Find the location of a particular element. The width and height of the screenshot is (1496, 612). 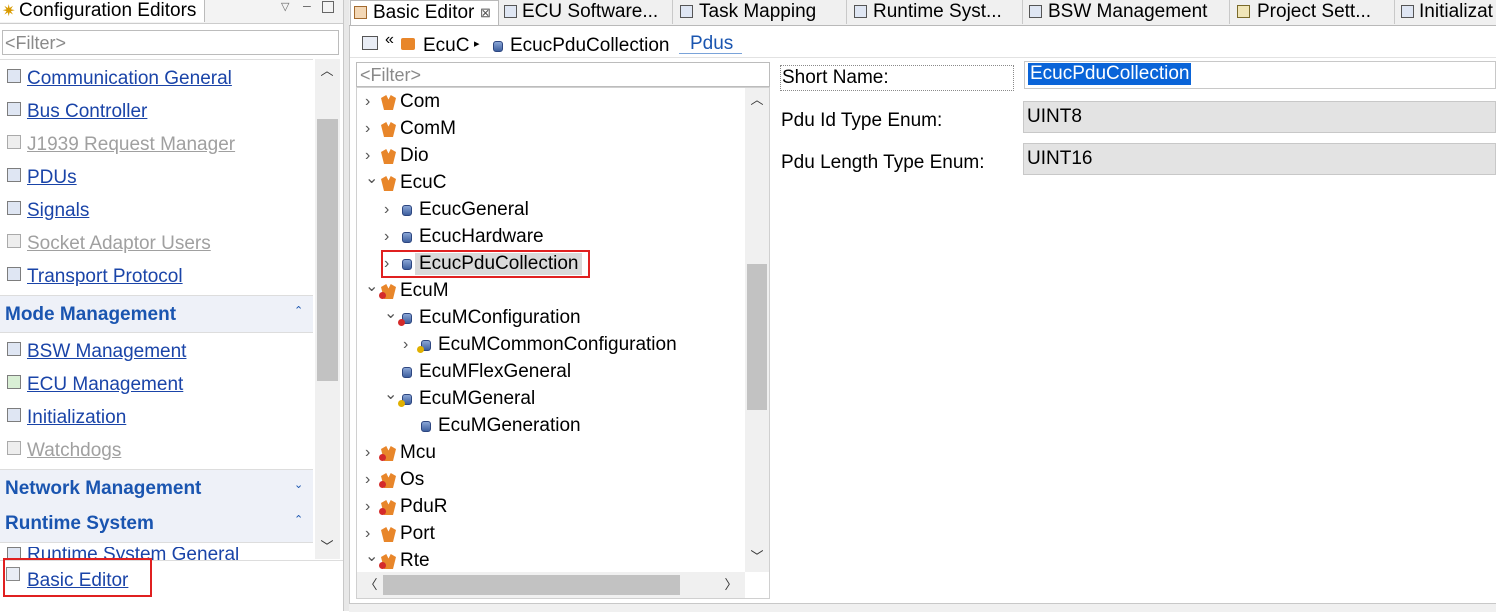

tree-node-label: PduR is located at coordinates (424, 506).